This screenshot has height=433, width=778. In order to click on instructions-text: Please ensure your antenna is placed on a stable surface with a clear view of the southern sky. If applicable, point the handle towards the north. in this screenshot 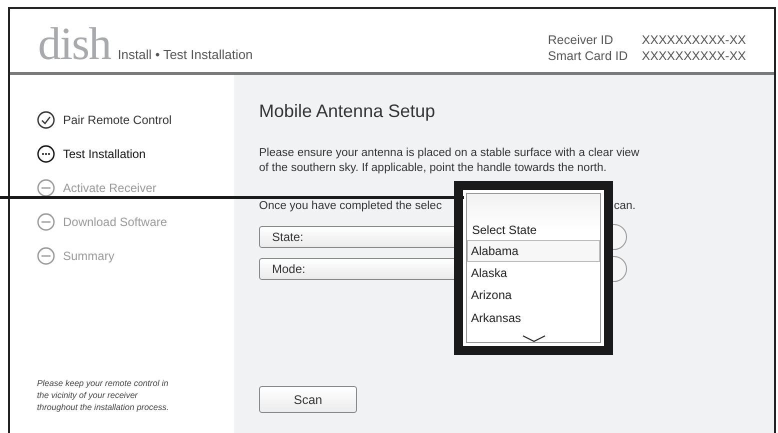, I will do `click(449, 161)`.